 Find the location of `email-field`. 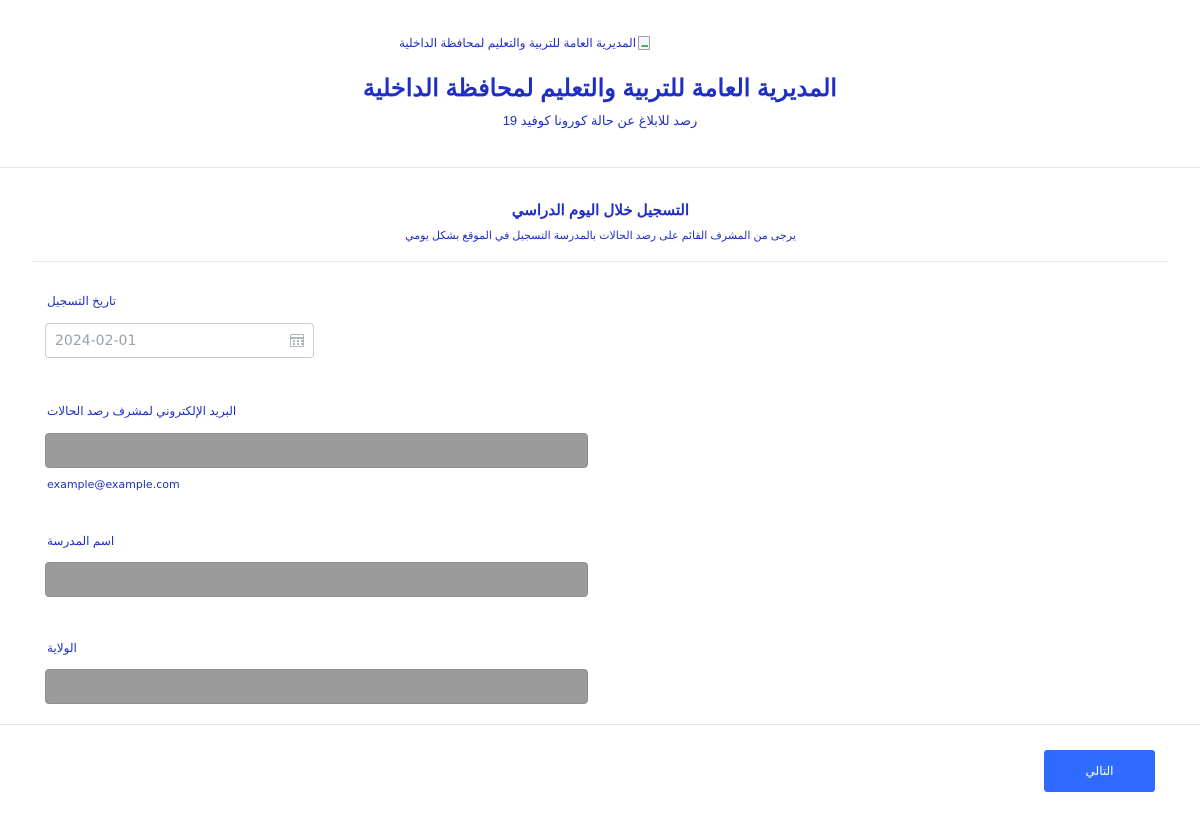

email-field is located at coordinates (316, 450).